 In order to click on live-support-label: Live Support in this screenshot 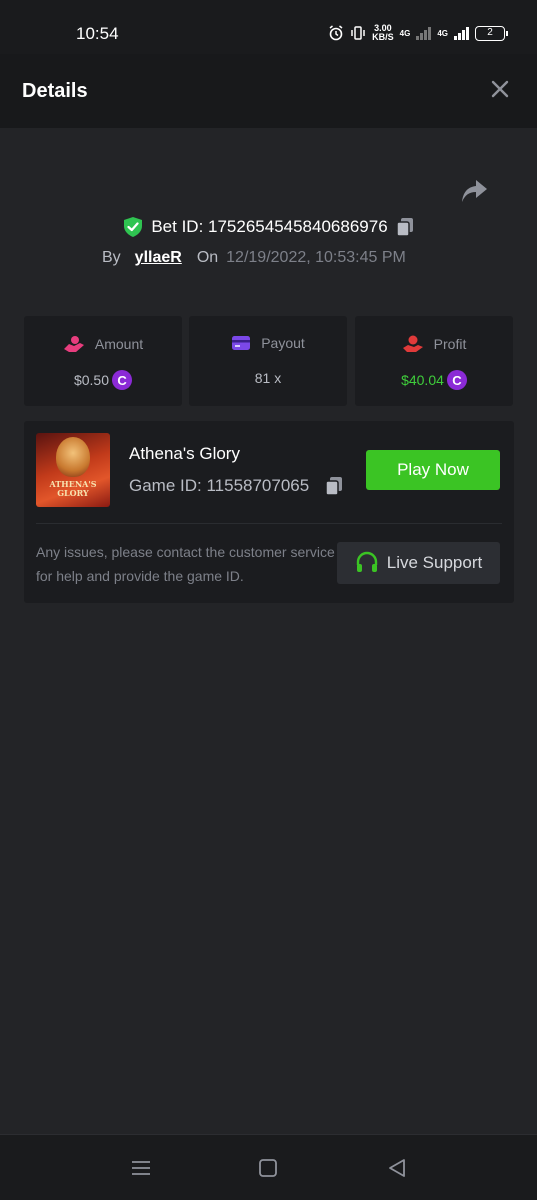, I will do `click(434, 562)`.